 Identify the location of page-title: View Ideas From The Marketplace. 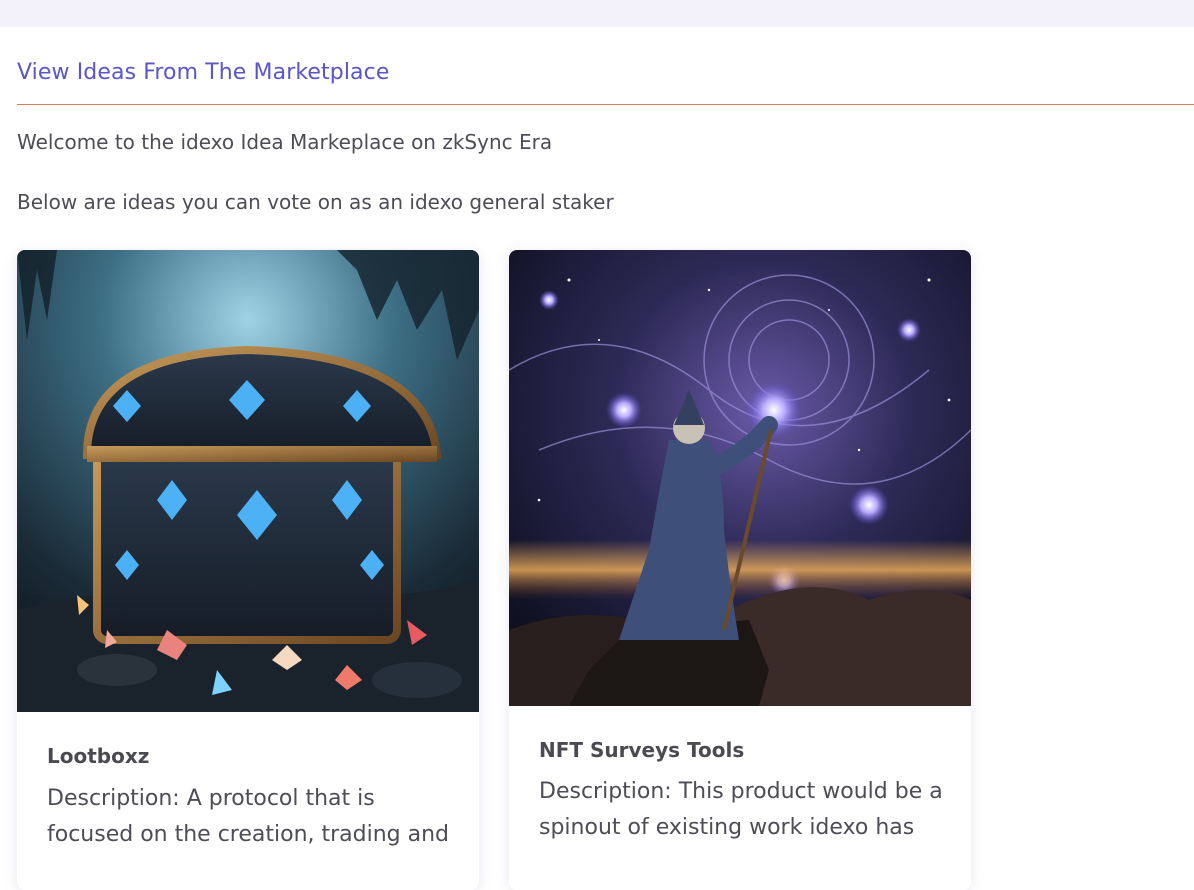
(203, 72).